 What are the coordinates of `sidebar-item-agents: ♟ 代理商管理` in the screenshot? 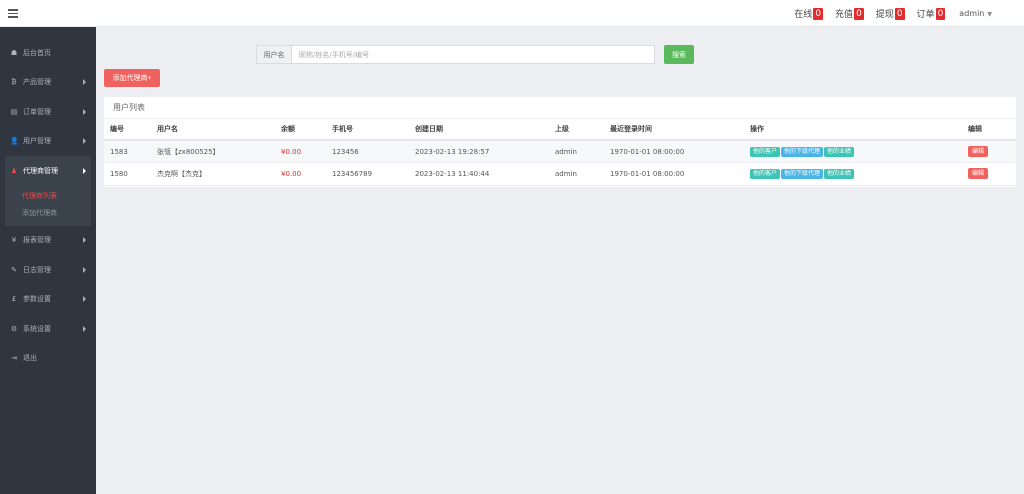 It's located at (48, 171).